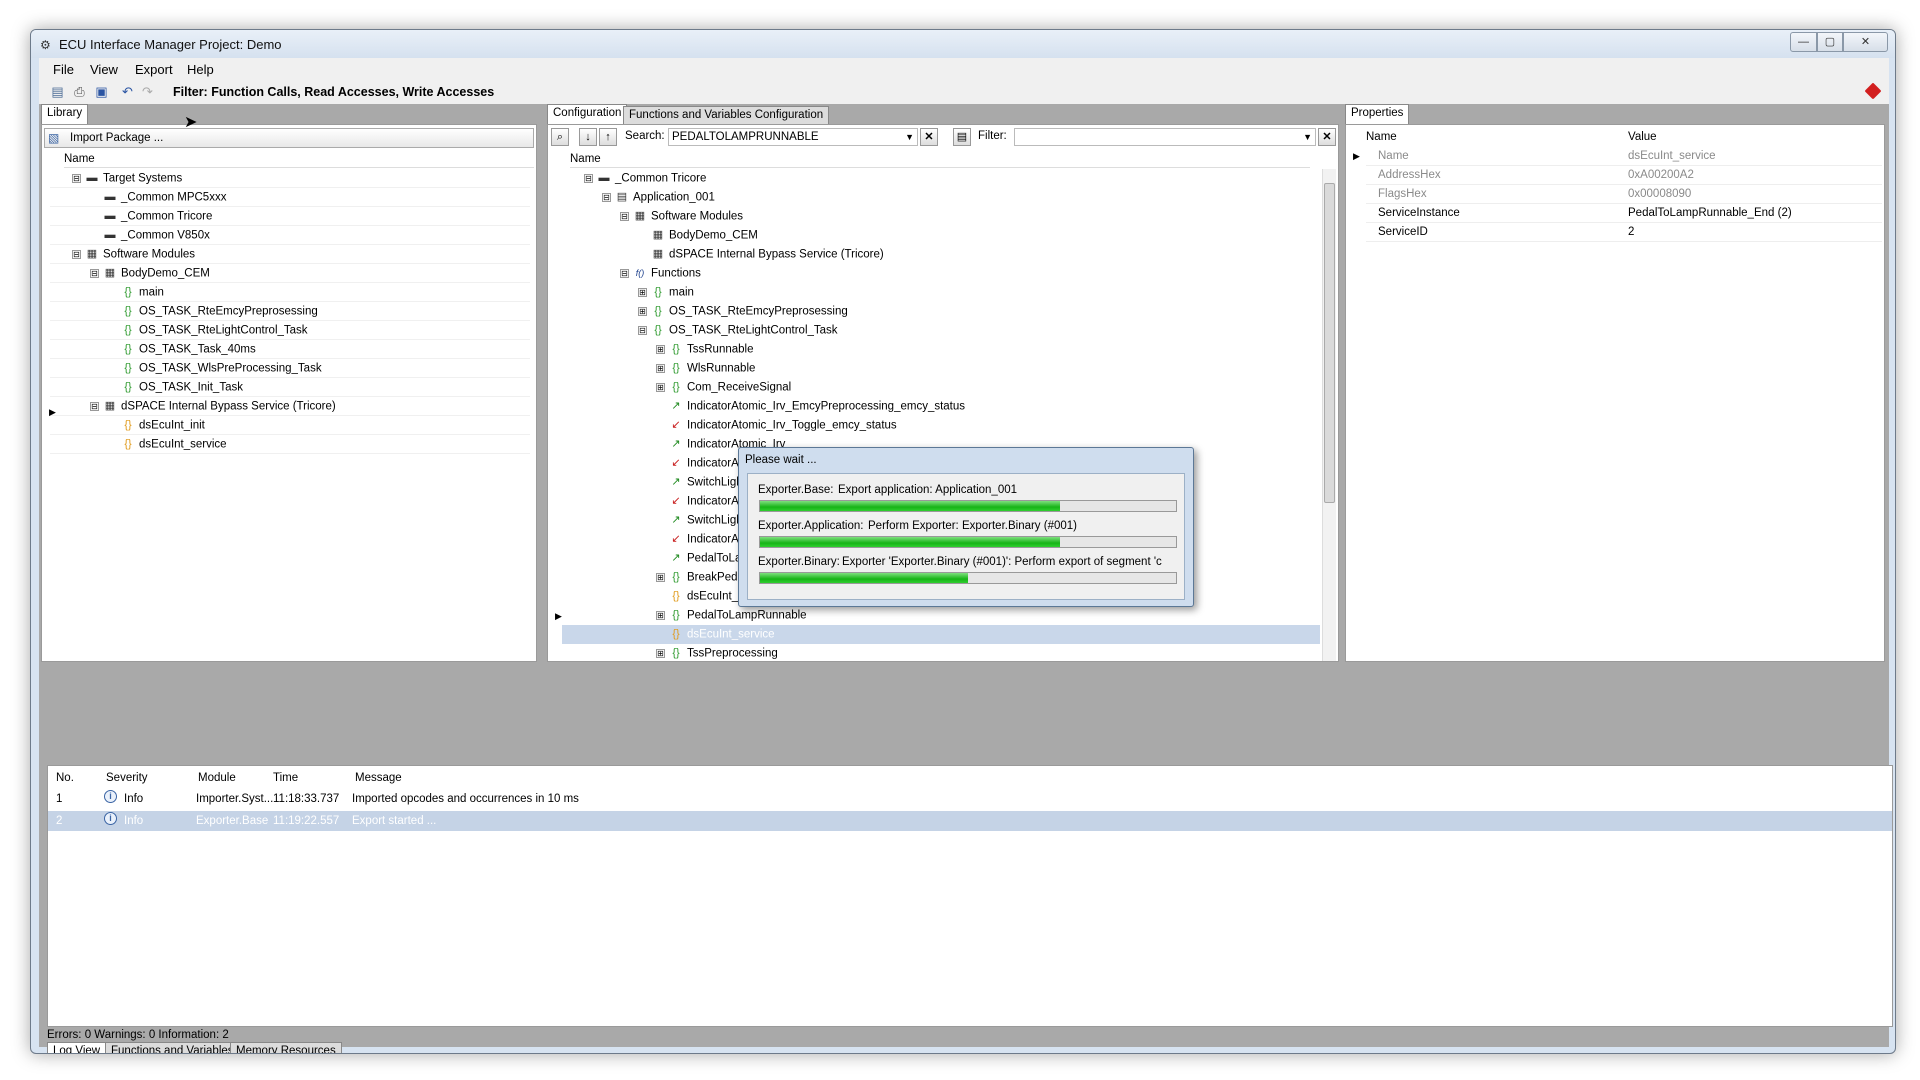 This screenshot has width=1920, height=1080. I want to click on clear-search-button: ✕, so click(929, 137).